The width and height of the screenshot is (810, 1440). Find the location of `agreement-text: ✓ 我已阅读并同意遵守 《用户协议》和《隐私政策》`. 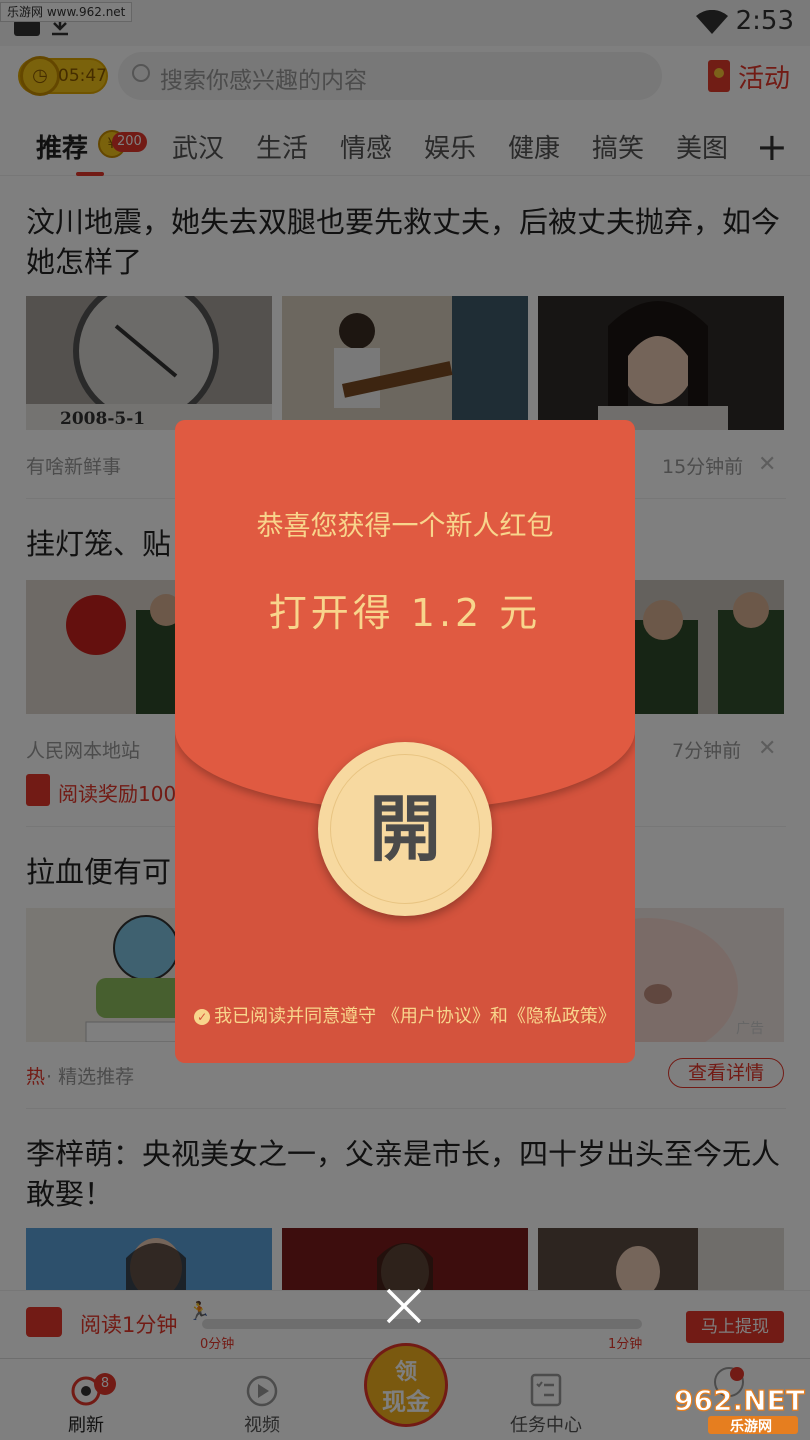

agreement-text: ✓ 我已阅读并同意遵守 《用户协议》和《隐私政策》 is located at coordinates (405, 1015).